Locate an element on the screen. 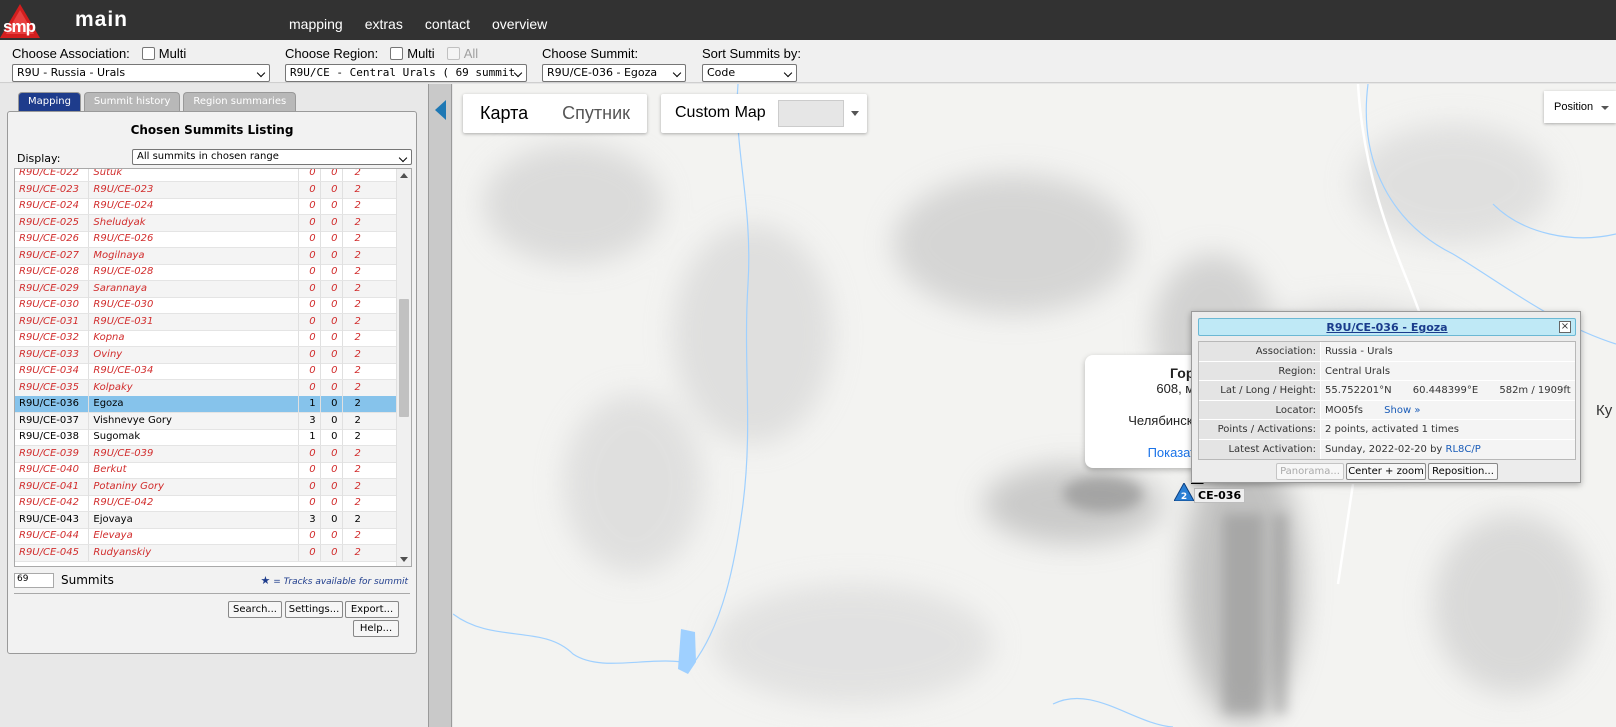 This screenshot has width=1616, height=727. custom-map-select is located at coordinates (811, 113).